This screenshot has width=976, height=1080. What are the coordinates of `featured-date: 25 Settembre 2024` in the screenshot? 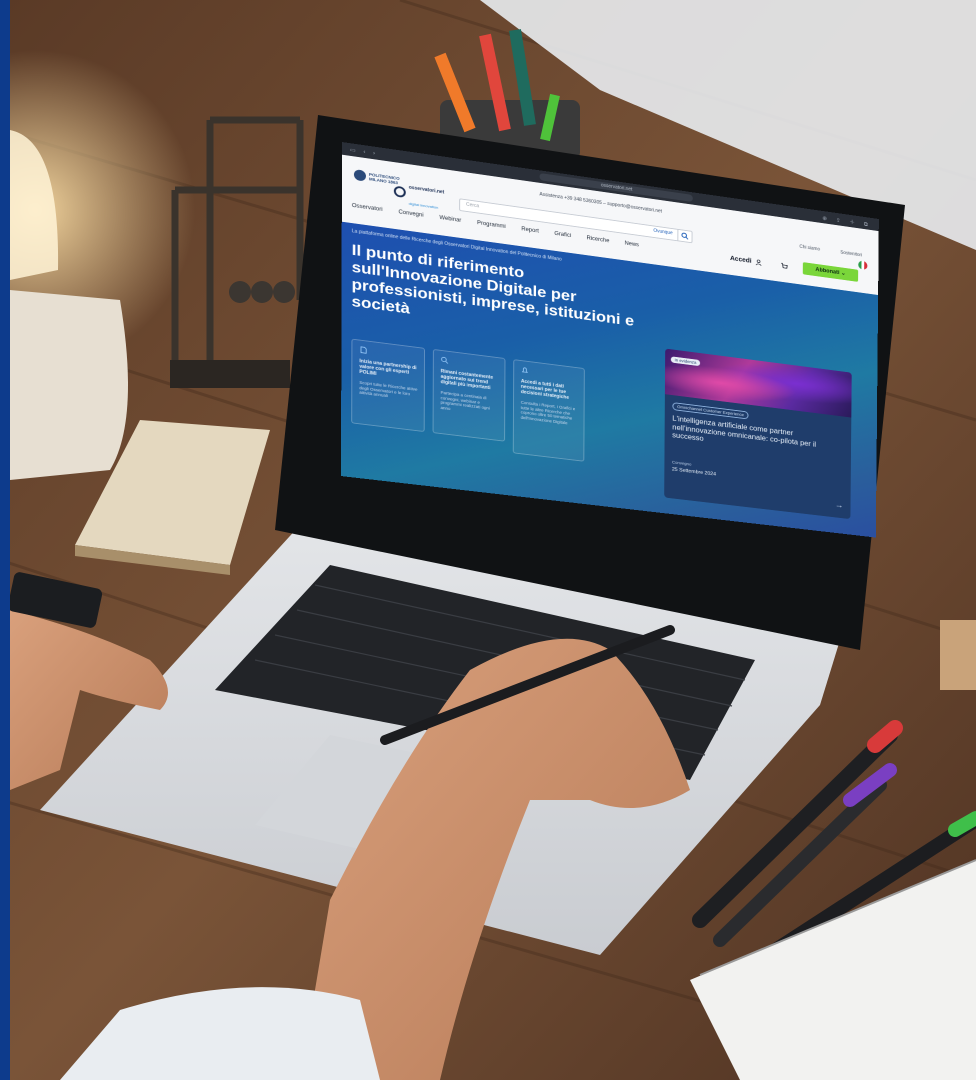 It's located at (694, 472).